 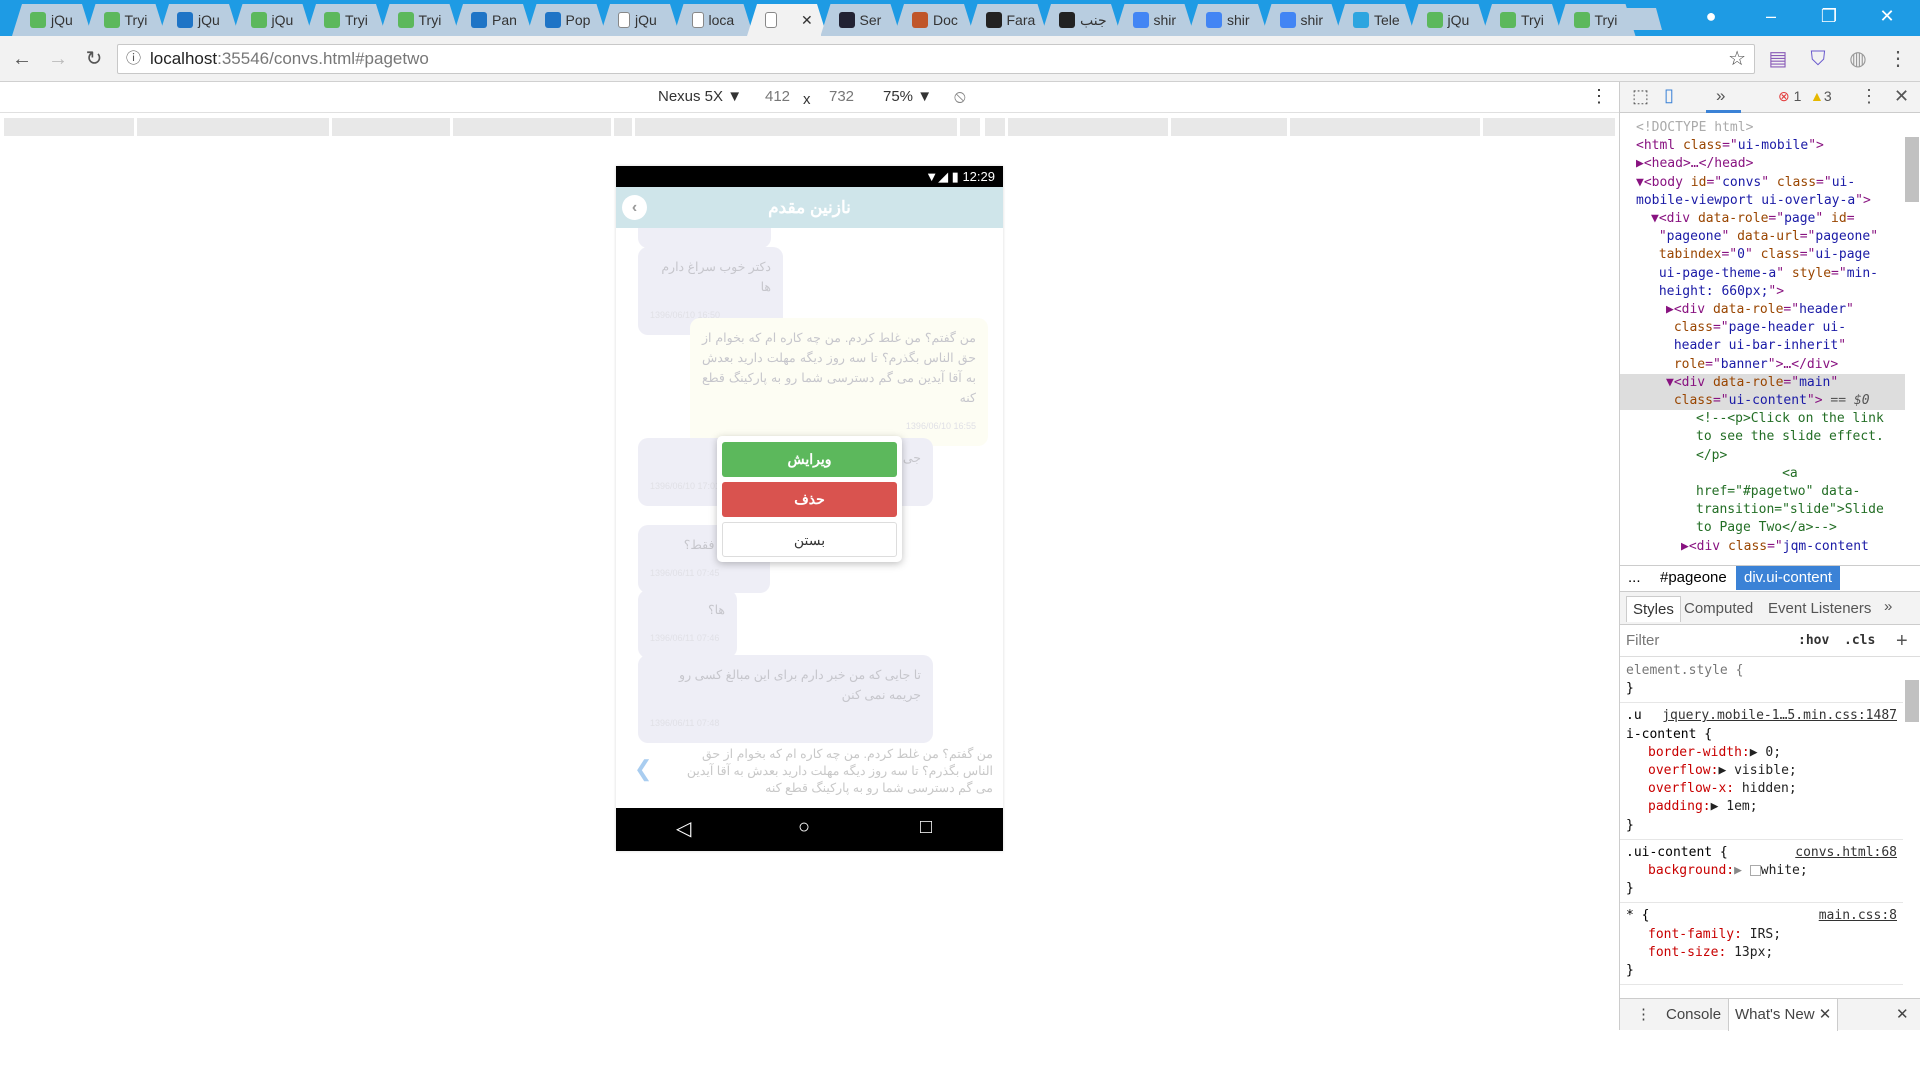 What do you see at coordinates (1762, 528) in the screenshot?
I see `dom-node-line: to Page Two</a>-->` at bounding box center [1762, 528].